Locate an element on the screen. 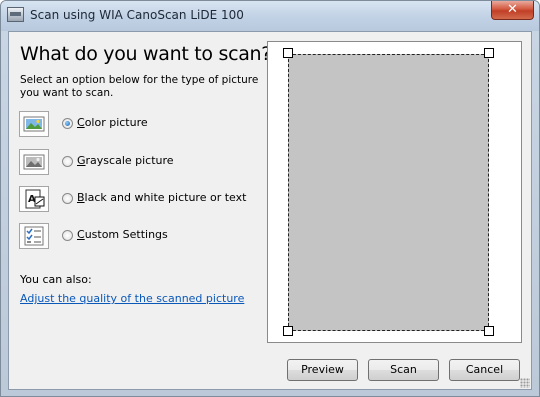 Image resolution: width=540 pixels, height=397 pixels. preview-button-label: Preview is located at coordinates (322, 369).